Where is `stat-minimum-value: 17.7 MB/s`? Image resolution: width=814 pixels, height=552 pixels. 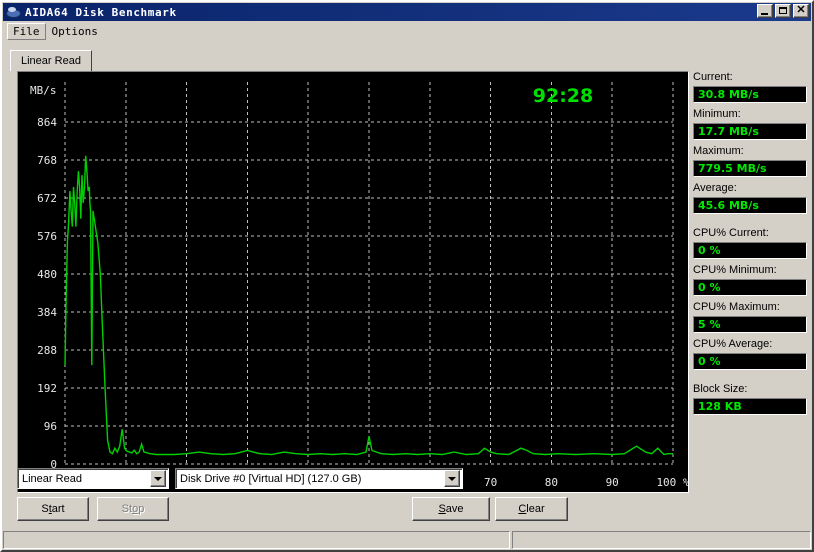 stat-minimum-value: 17.7 MB/s is located at coordinates (750, 131).